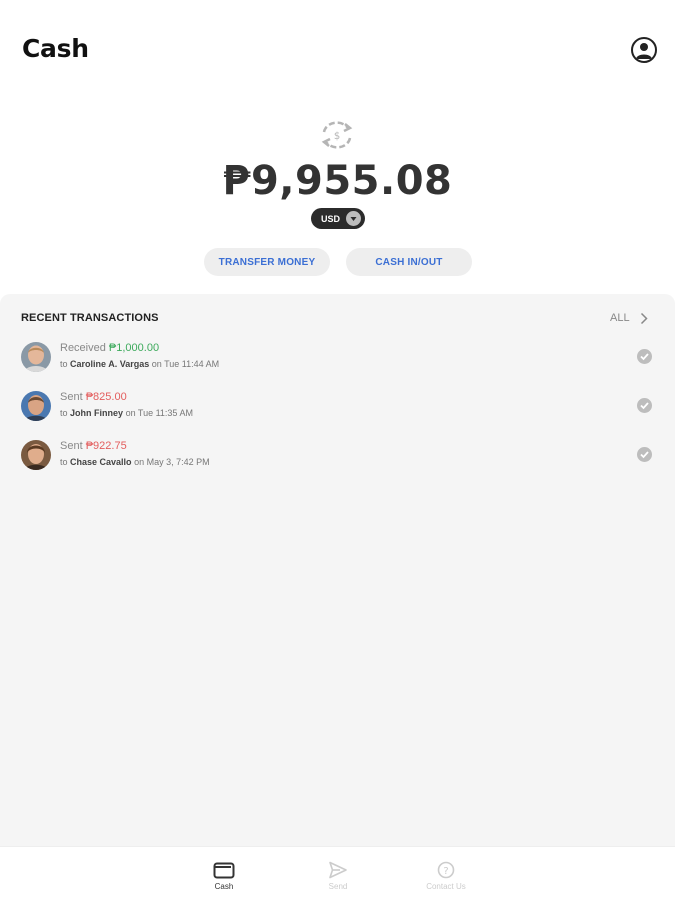 This screenshot has width=675, height=900. What do you see at coordinates (185, 364) in the screenshot?
I see `transaction-time: on Tue 11:44 AM` at bounding box center [185, 364].